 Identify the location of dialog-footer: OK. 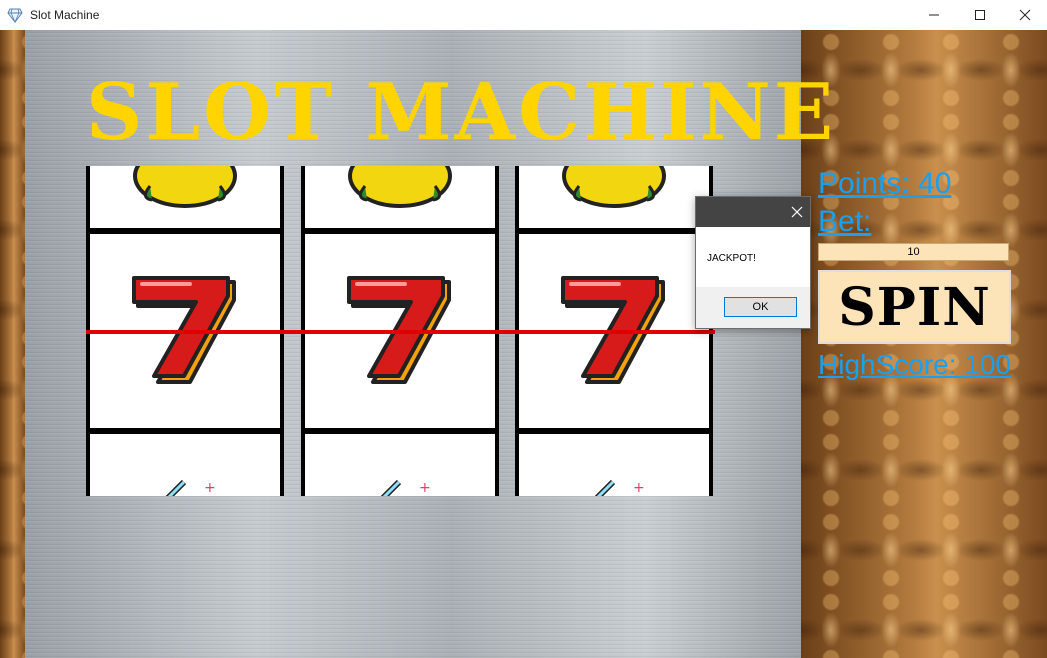
(753, 307).